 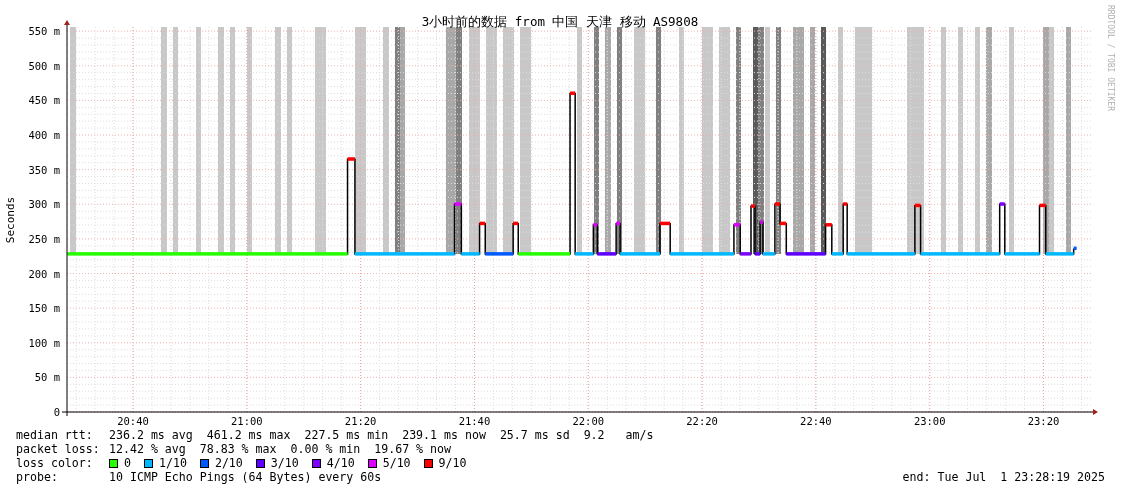 What do you see at coordinates (228, 463) in the screenshot?
I see `legend-text: 2/10` at bounding box center [228, 463].